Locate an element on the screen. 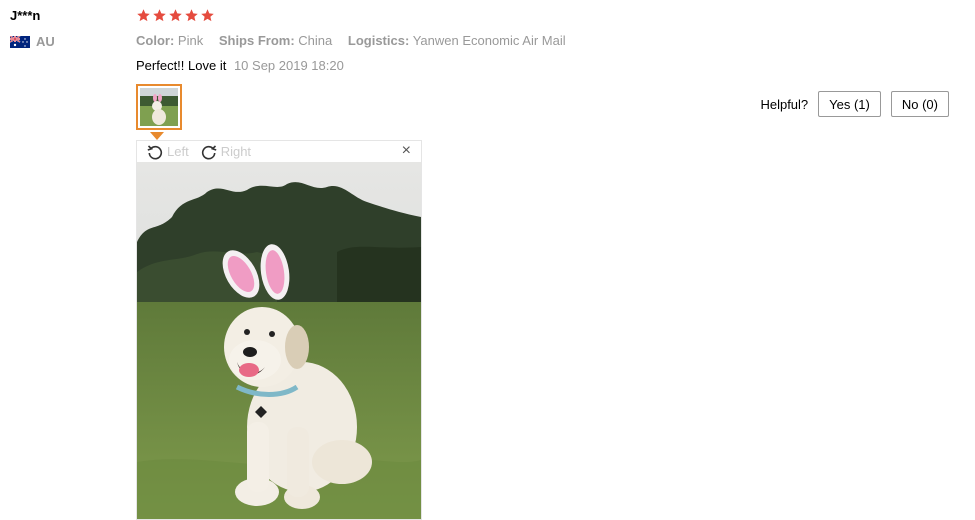 Image resolution: width=975 pixels, height=520 pixels. rotate-right-label: Right is located at coordinates (236, 151).